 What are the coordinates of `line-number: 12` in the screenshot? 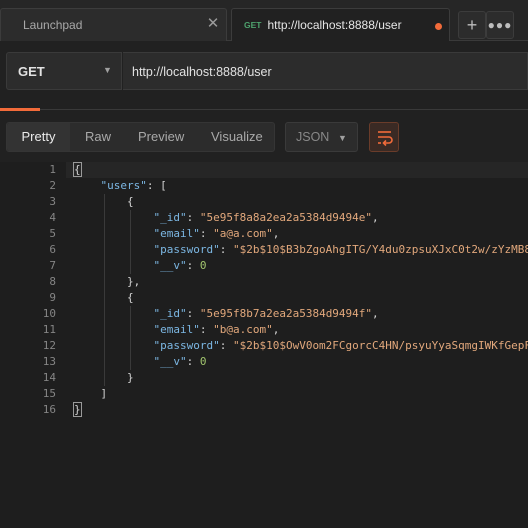 It's located at (49, 345).